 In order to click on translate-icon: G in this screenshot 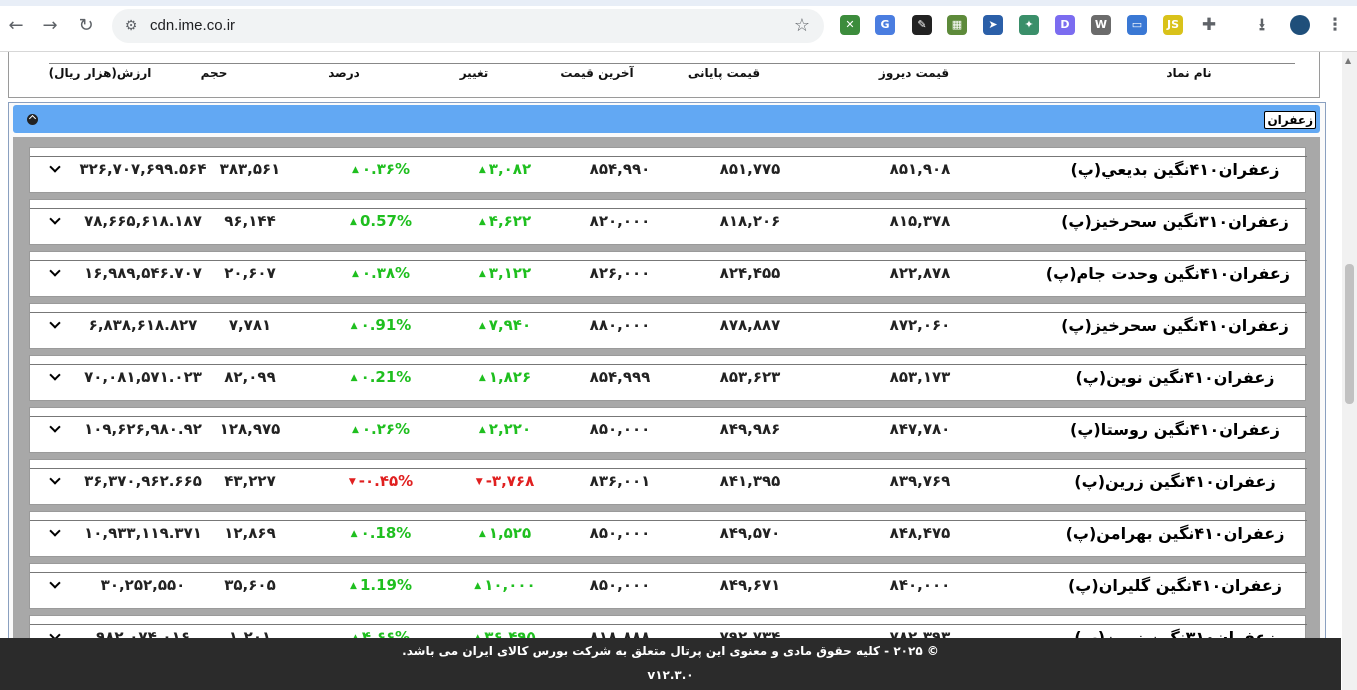, I will do `click(885, 25)`.